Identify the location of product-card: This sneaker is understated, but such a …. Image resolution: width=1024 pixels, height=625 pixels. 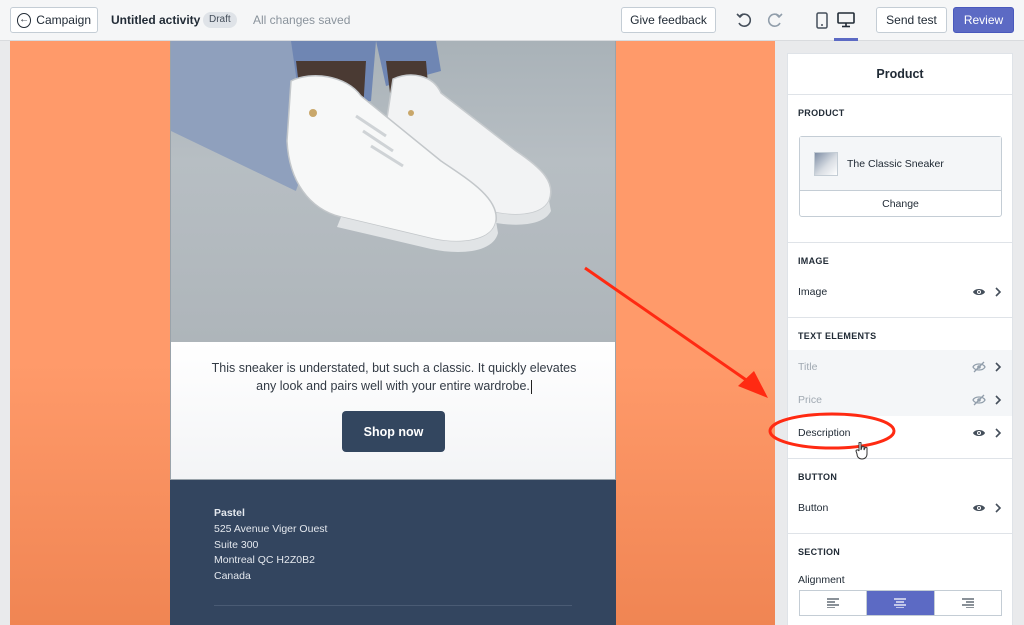
(393, 411).